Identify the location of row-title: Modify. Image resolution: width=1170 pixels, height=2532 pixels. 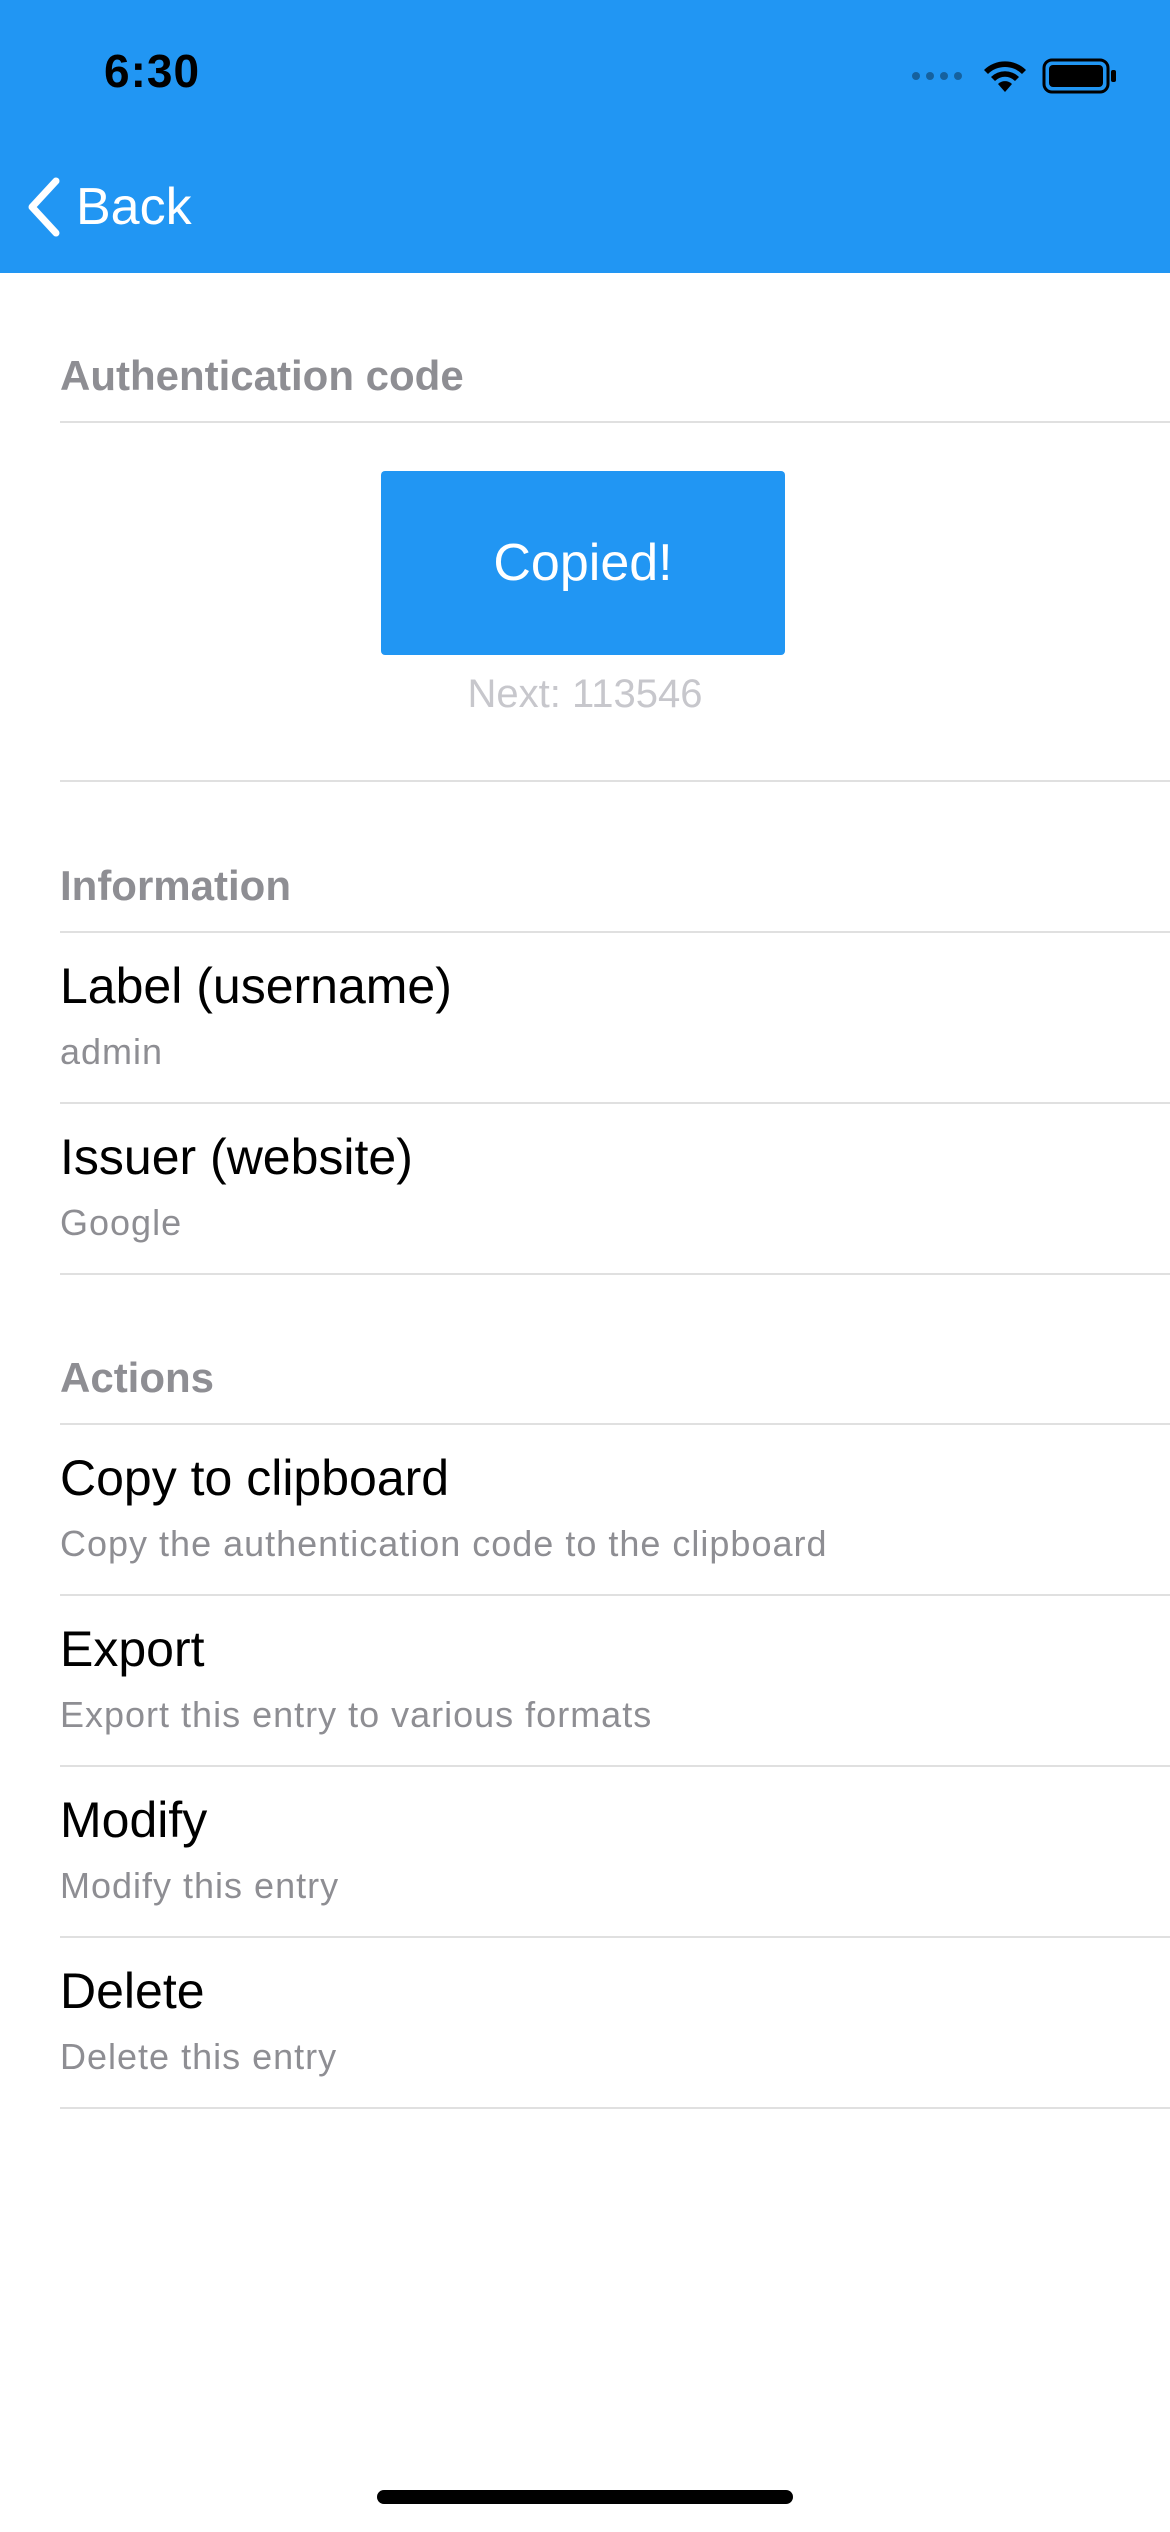
(134, 1820).